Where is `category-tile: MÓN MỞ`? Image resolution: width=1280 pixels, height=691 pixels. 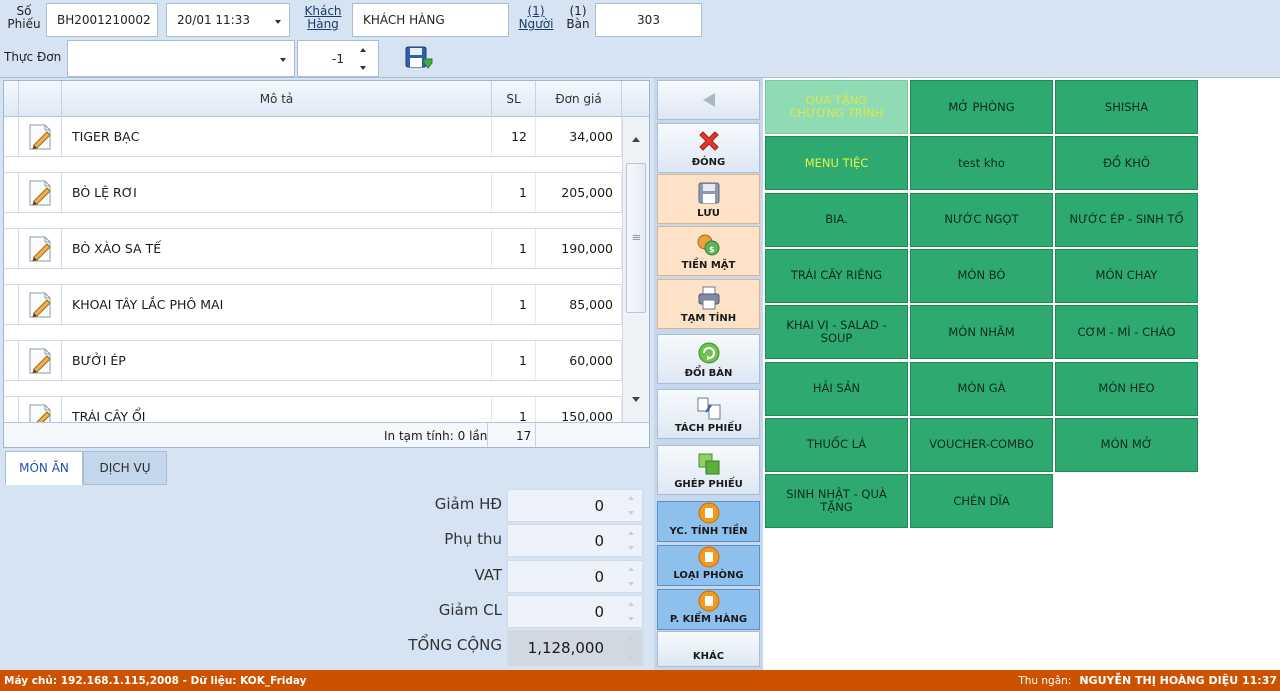
category-tile: MÓN MỞ is located at coordinates (1126, 444).